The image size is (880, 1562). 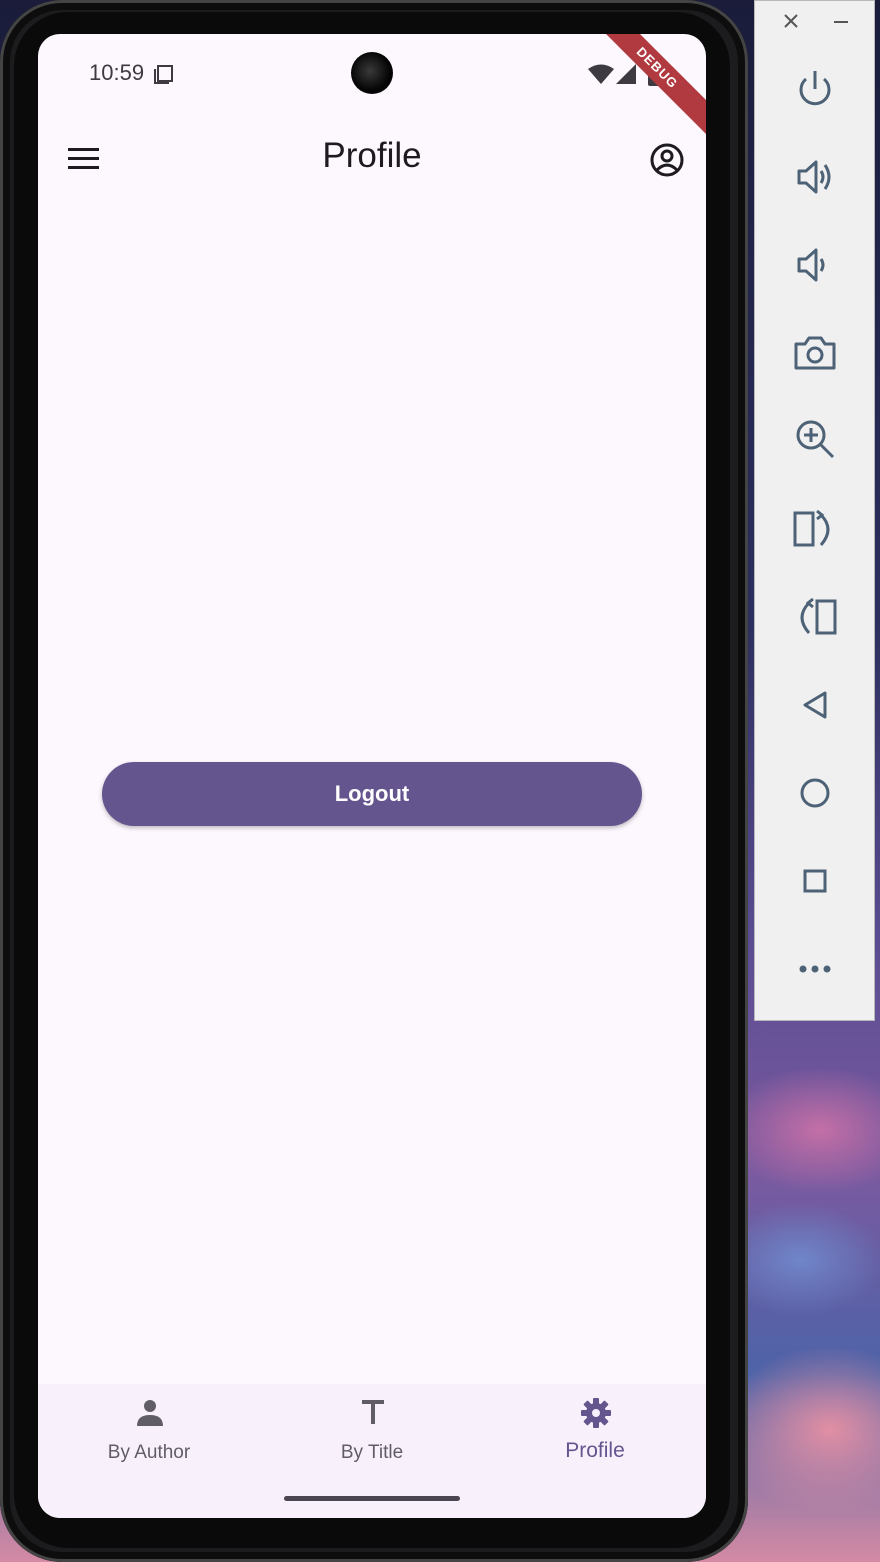 What do you see at coordinates (595, 1434) in the screenshot?
I see `nav-item-profile: Profile` at bounding box center [595, 1434].